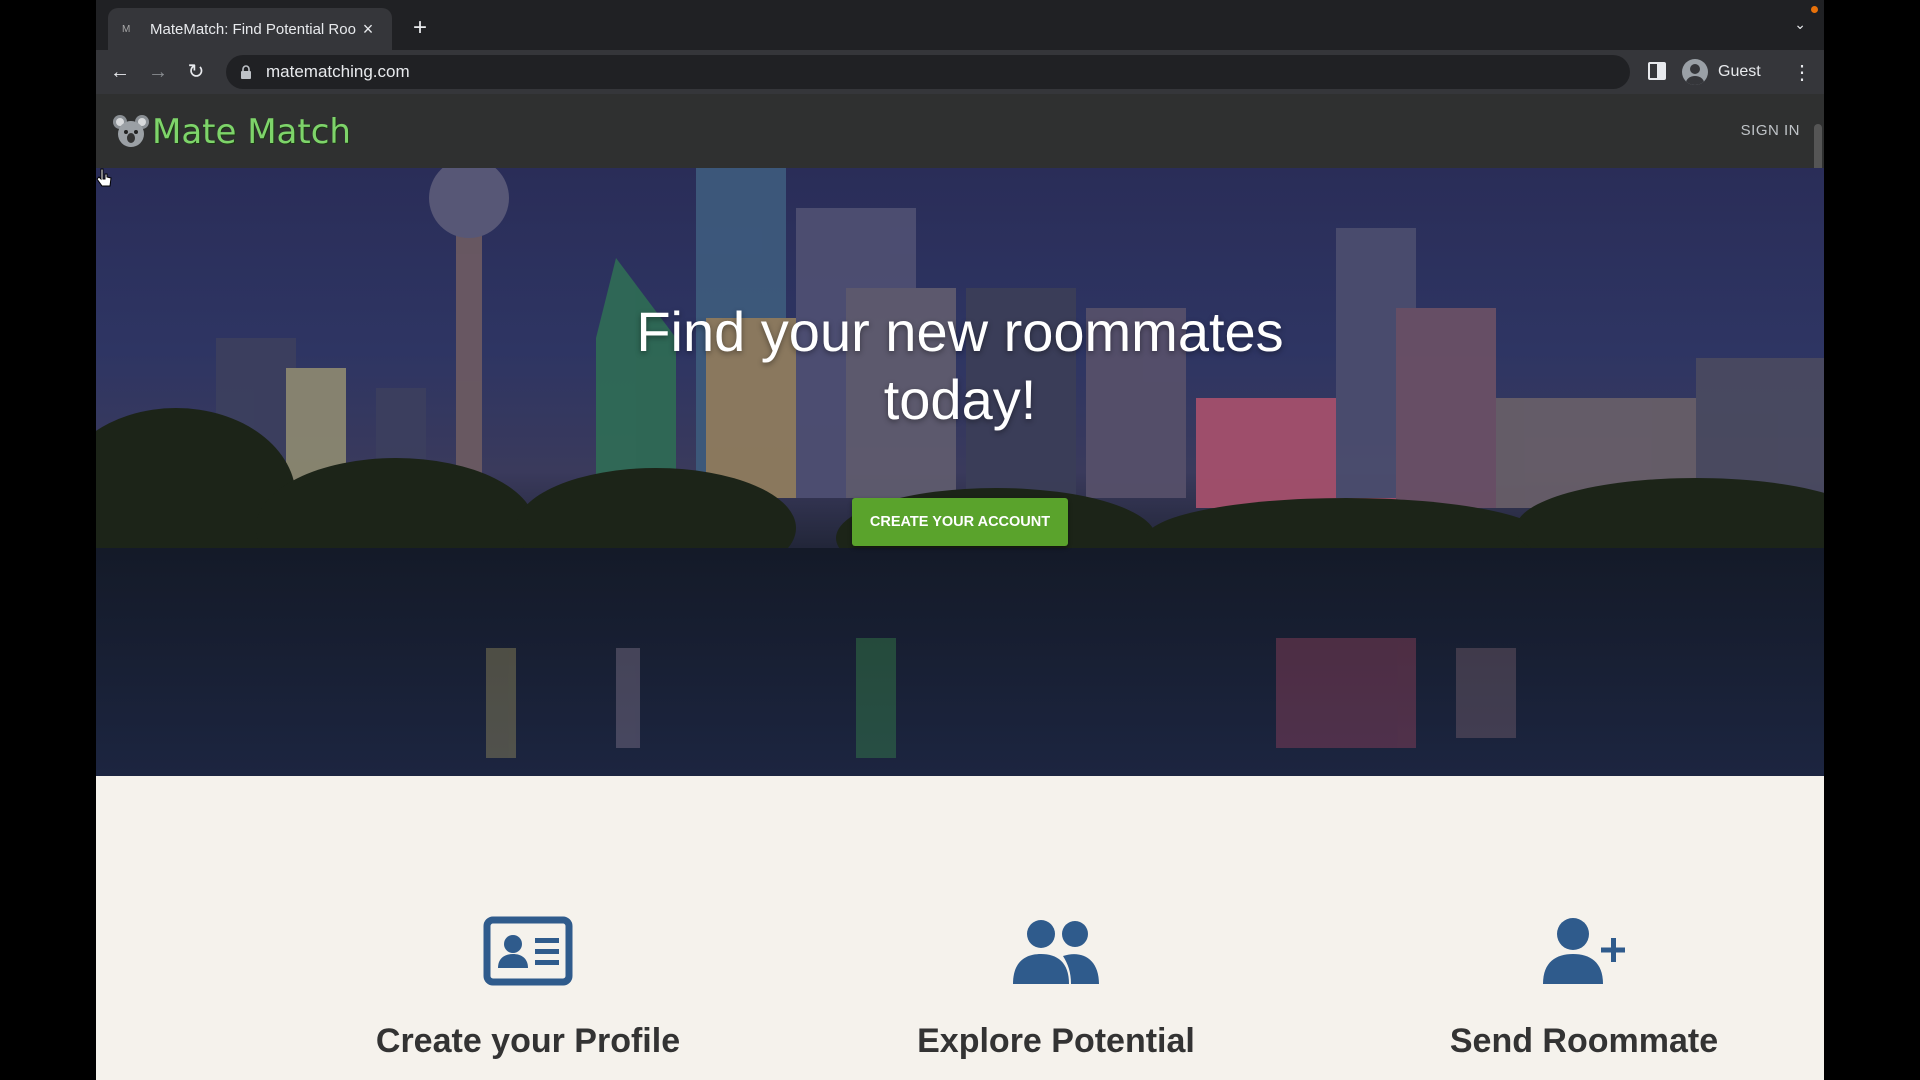  Describe the element at coordinates (928, 72) in the screenshot. I see `address-bar` at that location.